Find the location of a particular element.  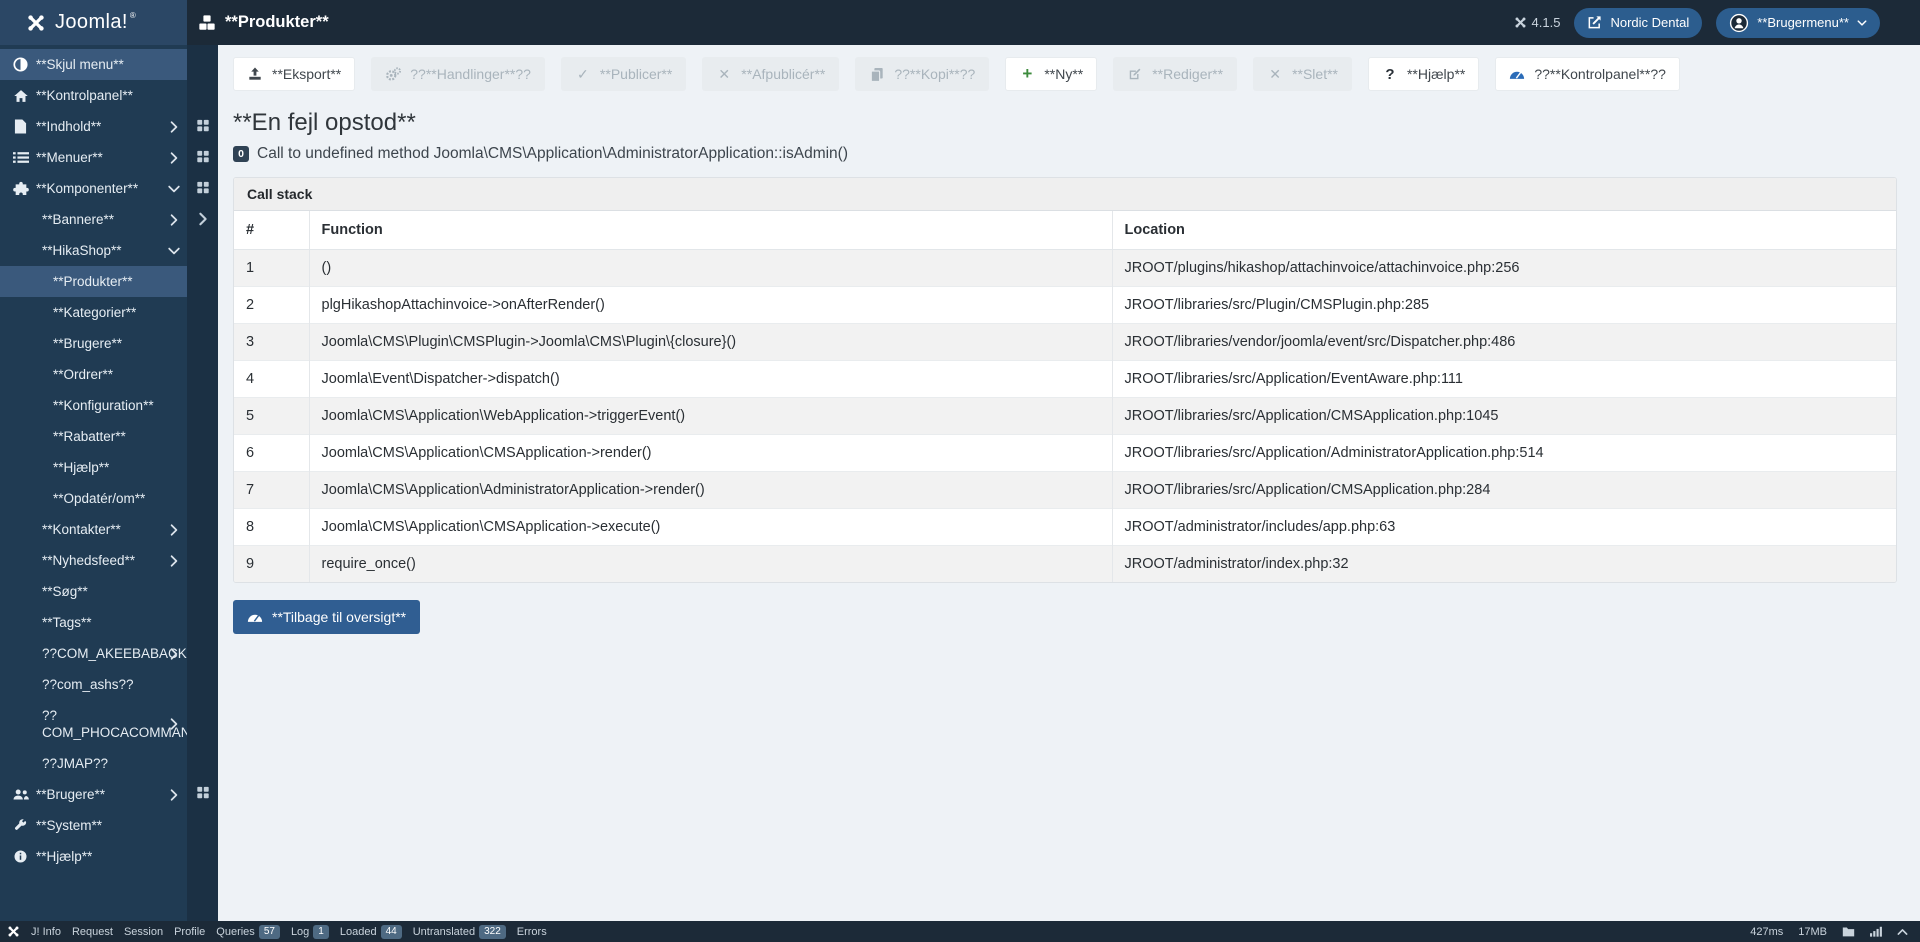

logo-panel: Joomla! ® is located at coordinates (93, 22).